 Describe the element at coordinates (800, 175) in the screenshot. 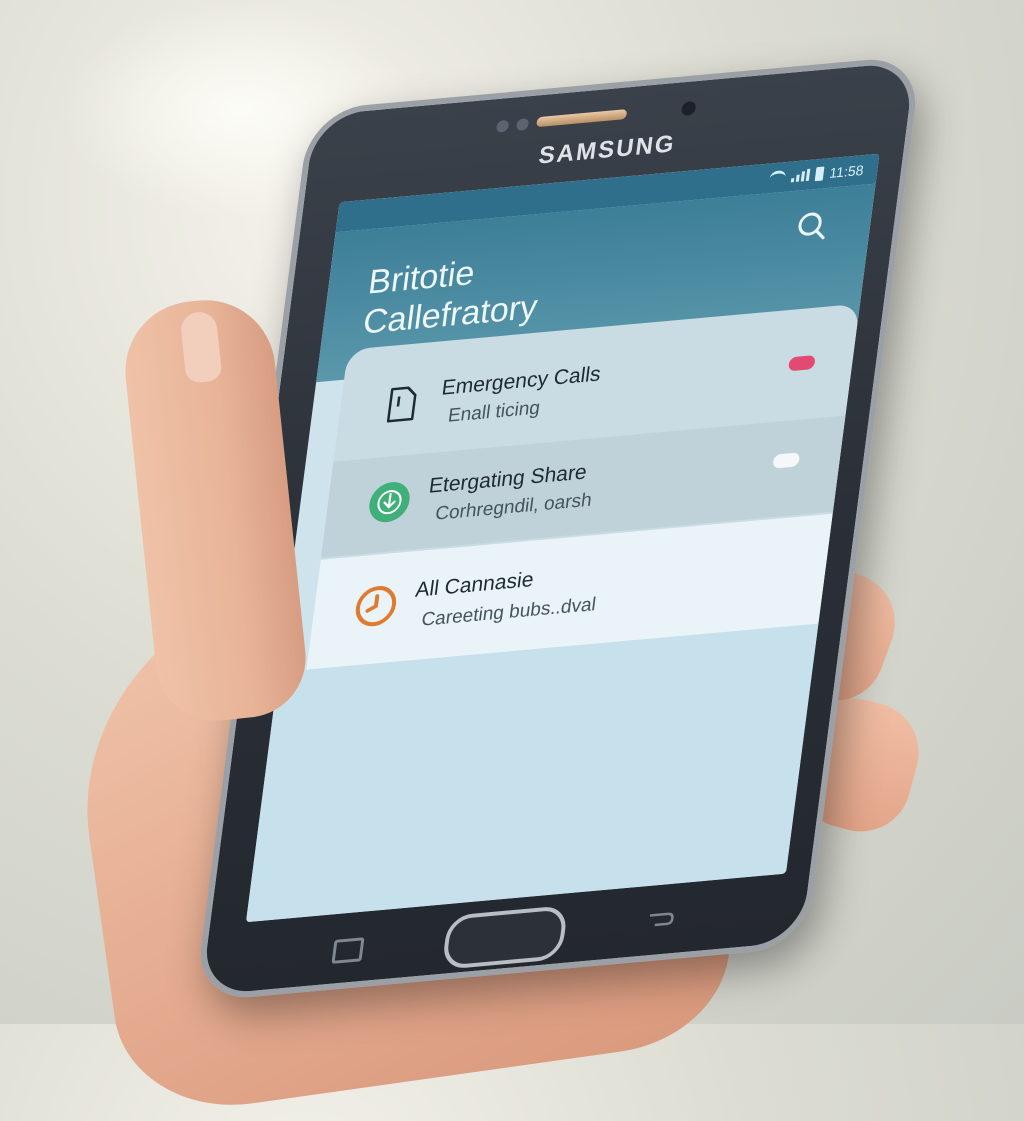

I see `signal-icon` at that location.